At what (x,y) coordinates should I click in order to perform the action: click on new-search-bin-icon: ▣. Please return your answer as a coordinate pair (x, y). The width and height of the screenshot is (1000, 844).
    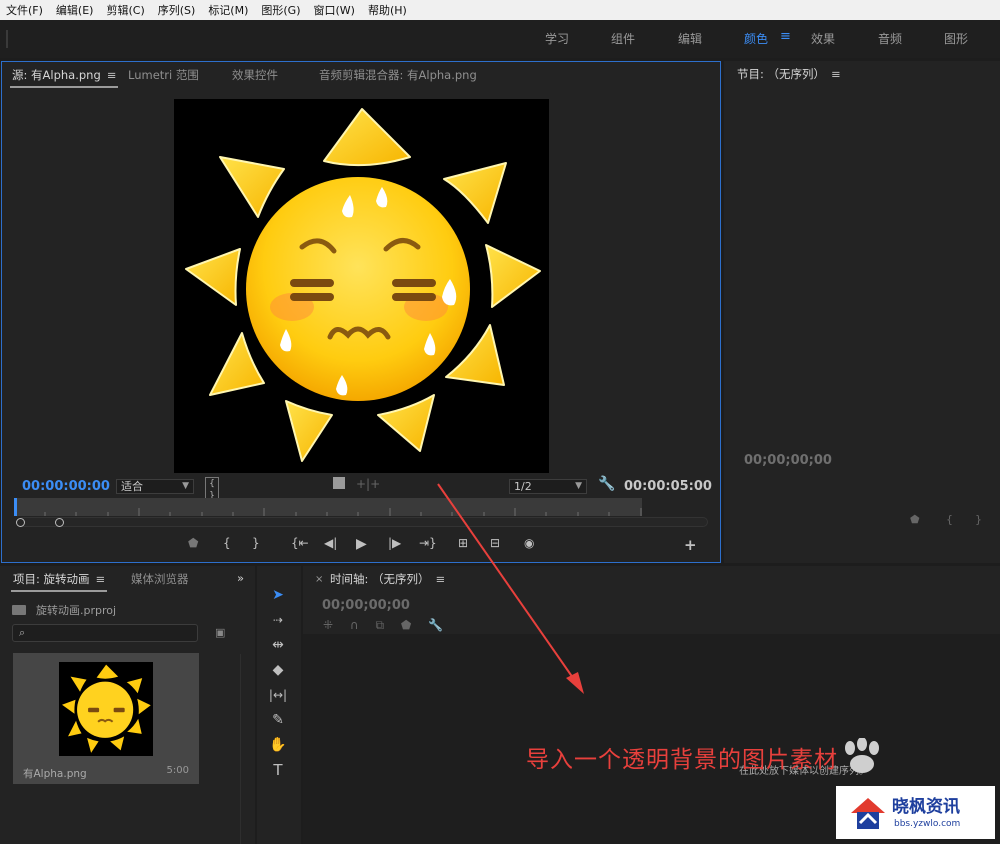
    Looking at the image, I should click on (220, 632).